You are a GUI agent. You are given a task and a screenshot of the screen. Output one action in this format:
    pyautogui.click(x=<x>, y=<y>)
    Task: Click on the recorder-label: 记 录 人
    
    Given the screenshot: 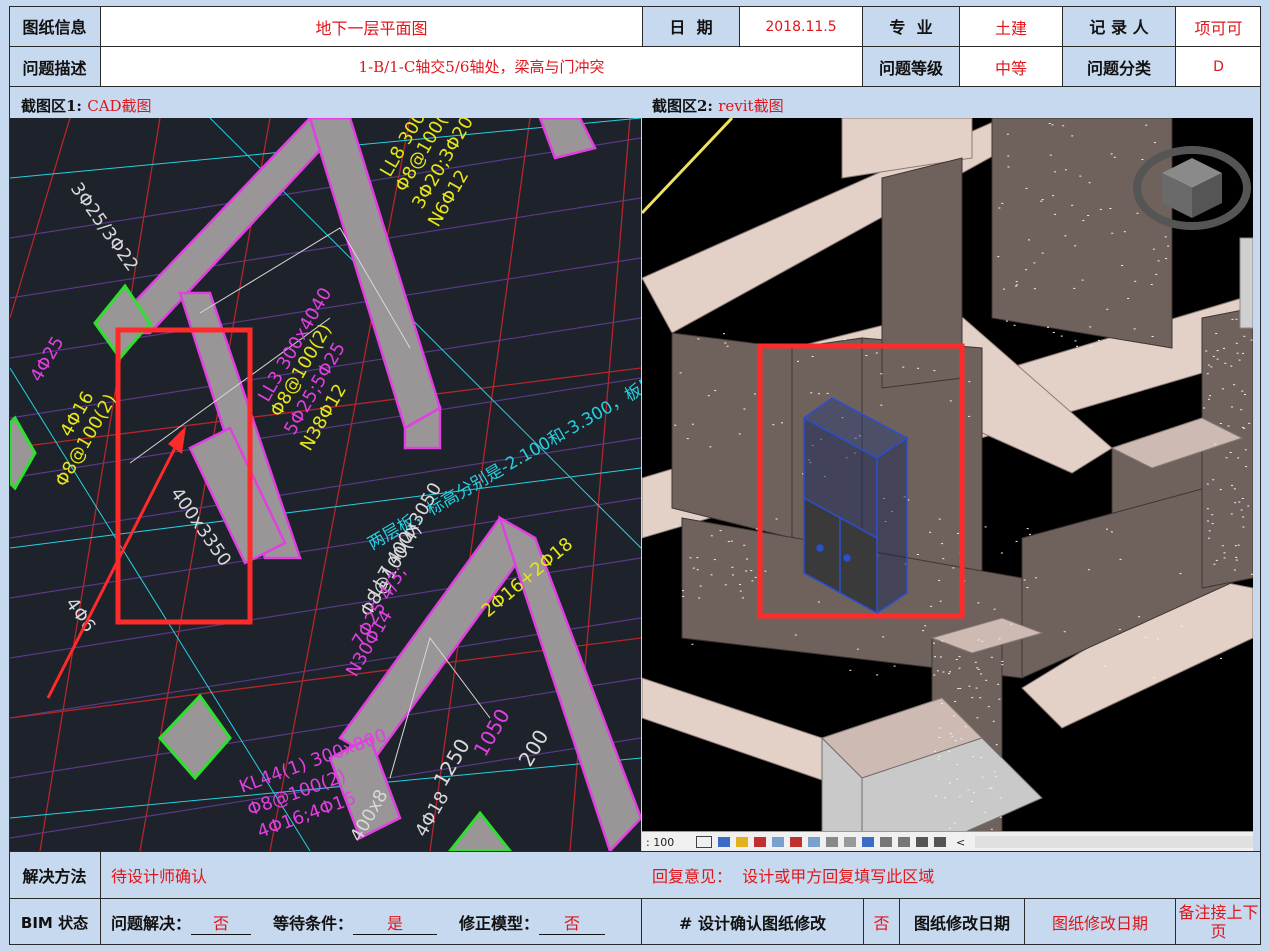 What is the action you would take?
    pyautogui.click(x=1119, y=27)
    